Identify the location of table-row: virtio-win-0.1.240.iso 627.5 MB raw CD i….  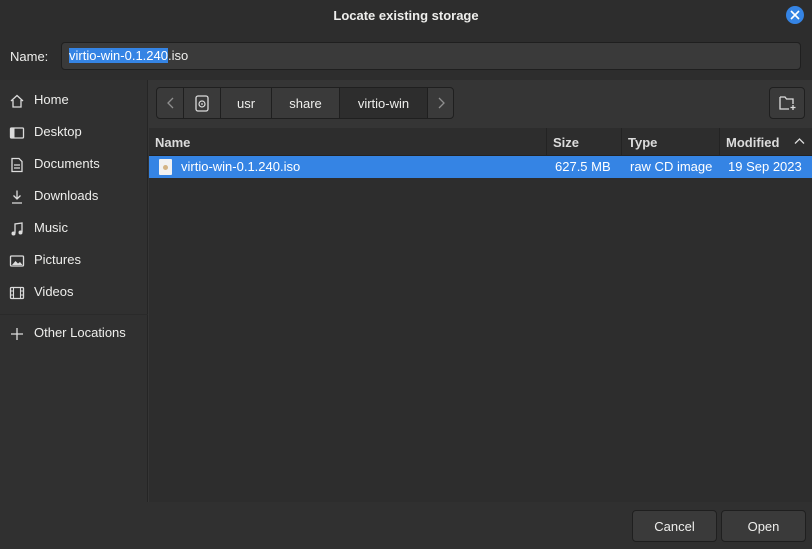
(480, 167).